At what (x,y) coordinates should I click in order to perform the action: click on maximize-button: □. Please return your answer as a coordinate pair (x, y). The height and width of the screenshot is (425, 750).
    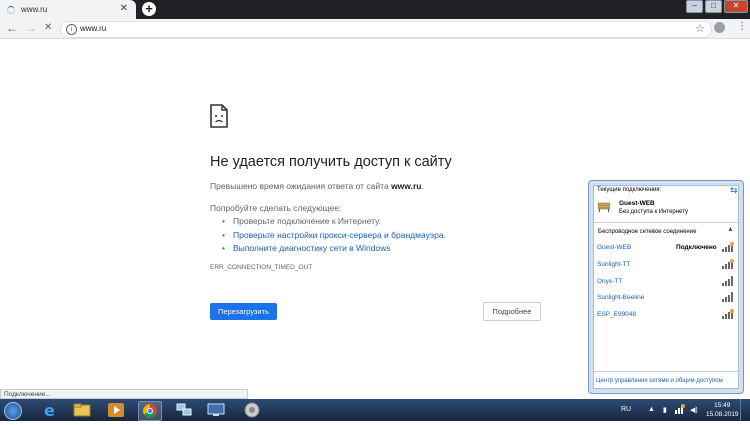
    Looking at the image, I should click on (713, 6).